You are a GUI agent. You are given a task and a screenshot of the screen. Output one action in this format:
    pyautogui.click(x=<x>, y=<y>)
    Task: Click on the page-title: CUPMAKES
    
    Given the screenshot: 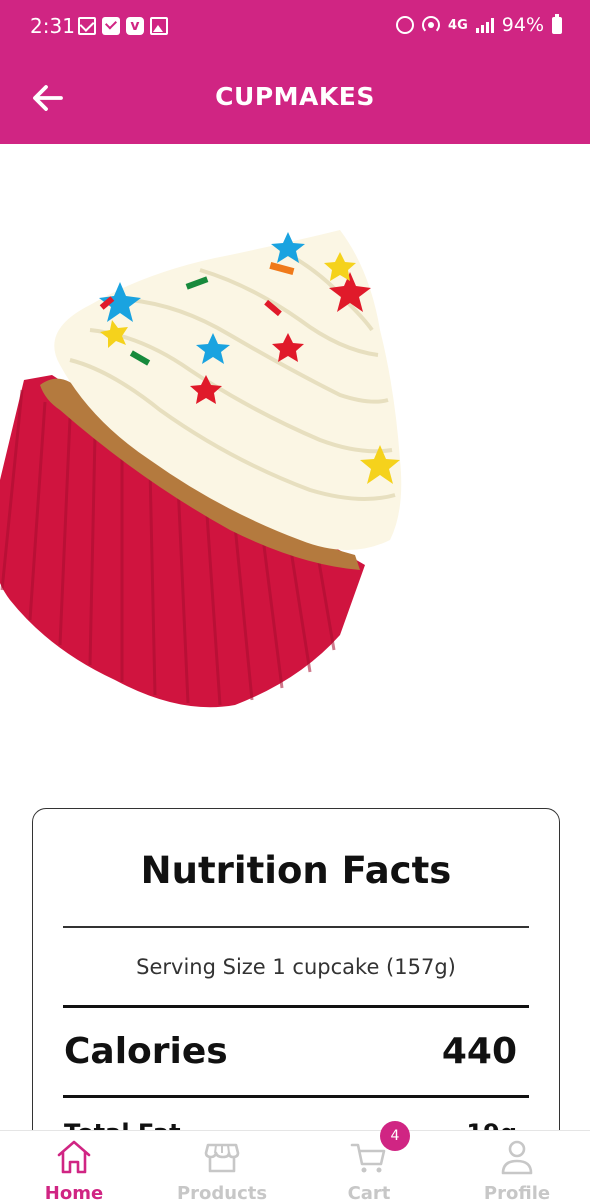 What is the action you would take?
    pyautogui.click(x=295, y=96)
    